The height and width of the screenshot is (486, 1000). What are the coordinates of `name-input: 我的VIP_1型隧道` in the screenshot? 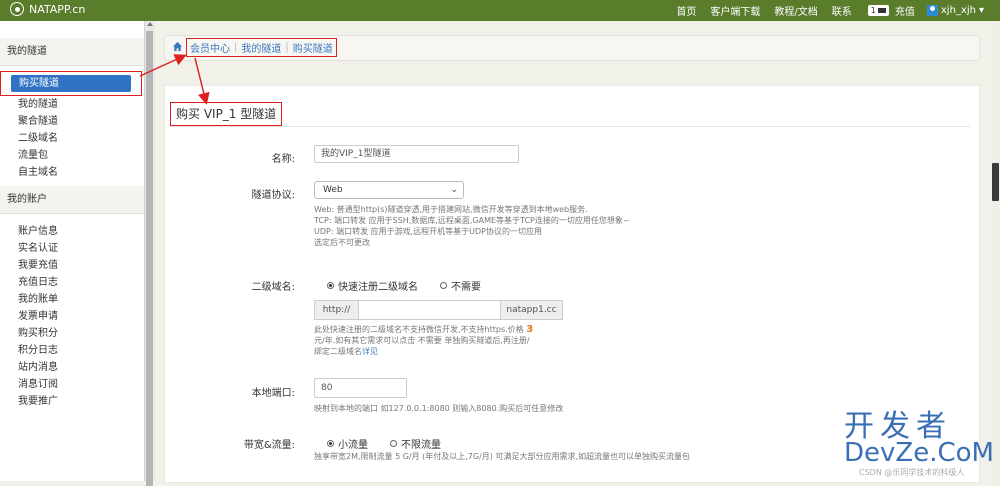 It's located at (416, 154).